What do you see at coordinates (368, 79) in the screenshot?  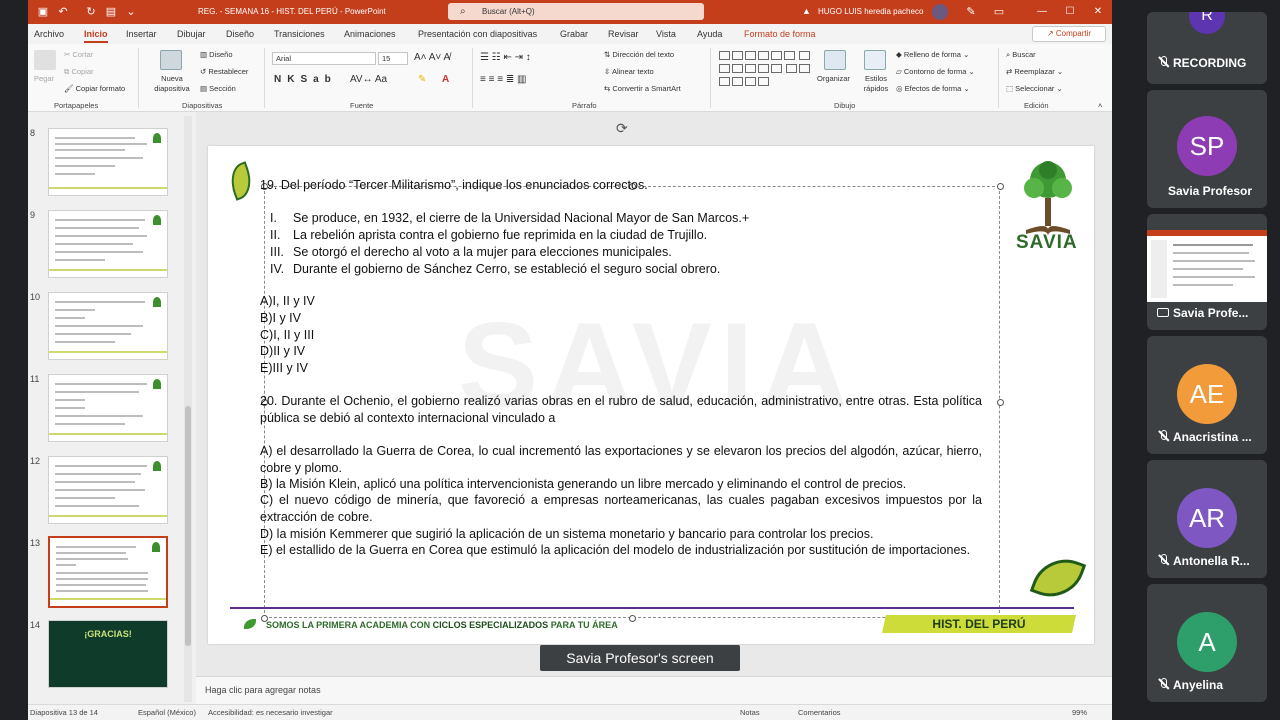 I see `char-spacing-case-icons: AV↔ Aa` at bounding box center [368, 79].